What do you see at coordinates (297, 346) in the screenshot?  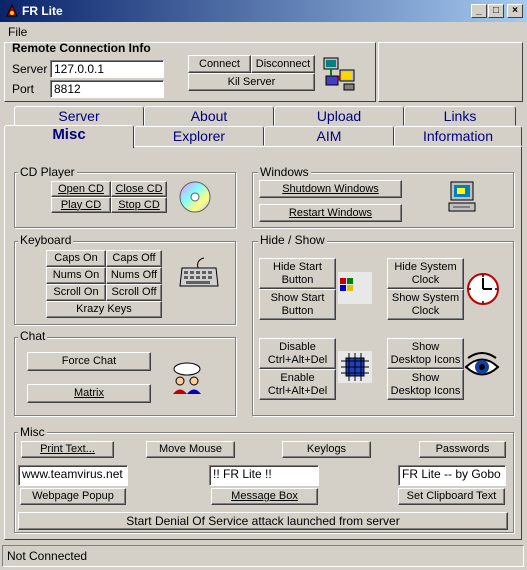 I see `disable-cad-line1: Disable` at bounding box center [297, 346].